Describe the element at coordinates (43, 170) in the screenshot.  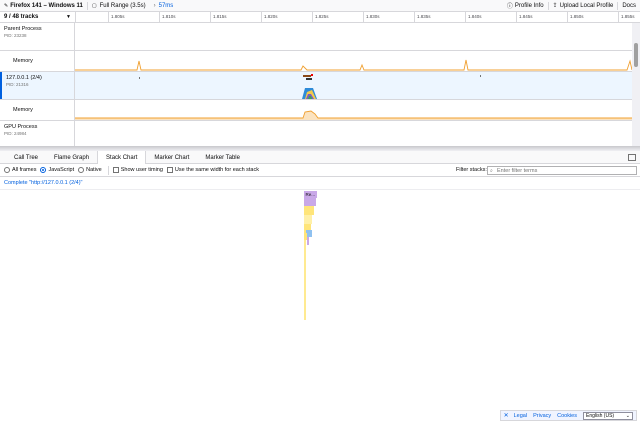
I see `radio-checked-icon` at that location.